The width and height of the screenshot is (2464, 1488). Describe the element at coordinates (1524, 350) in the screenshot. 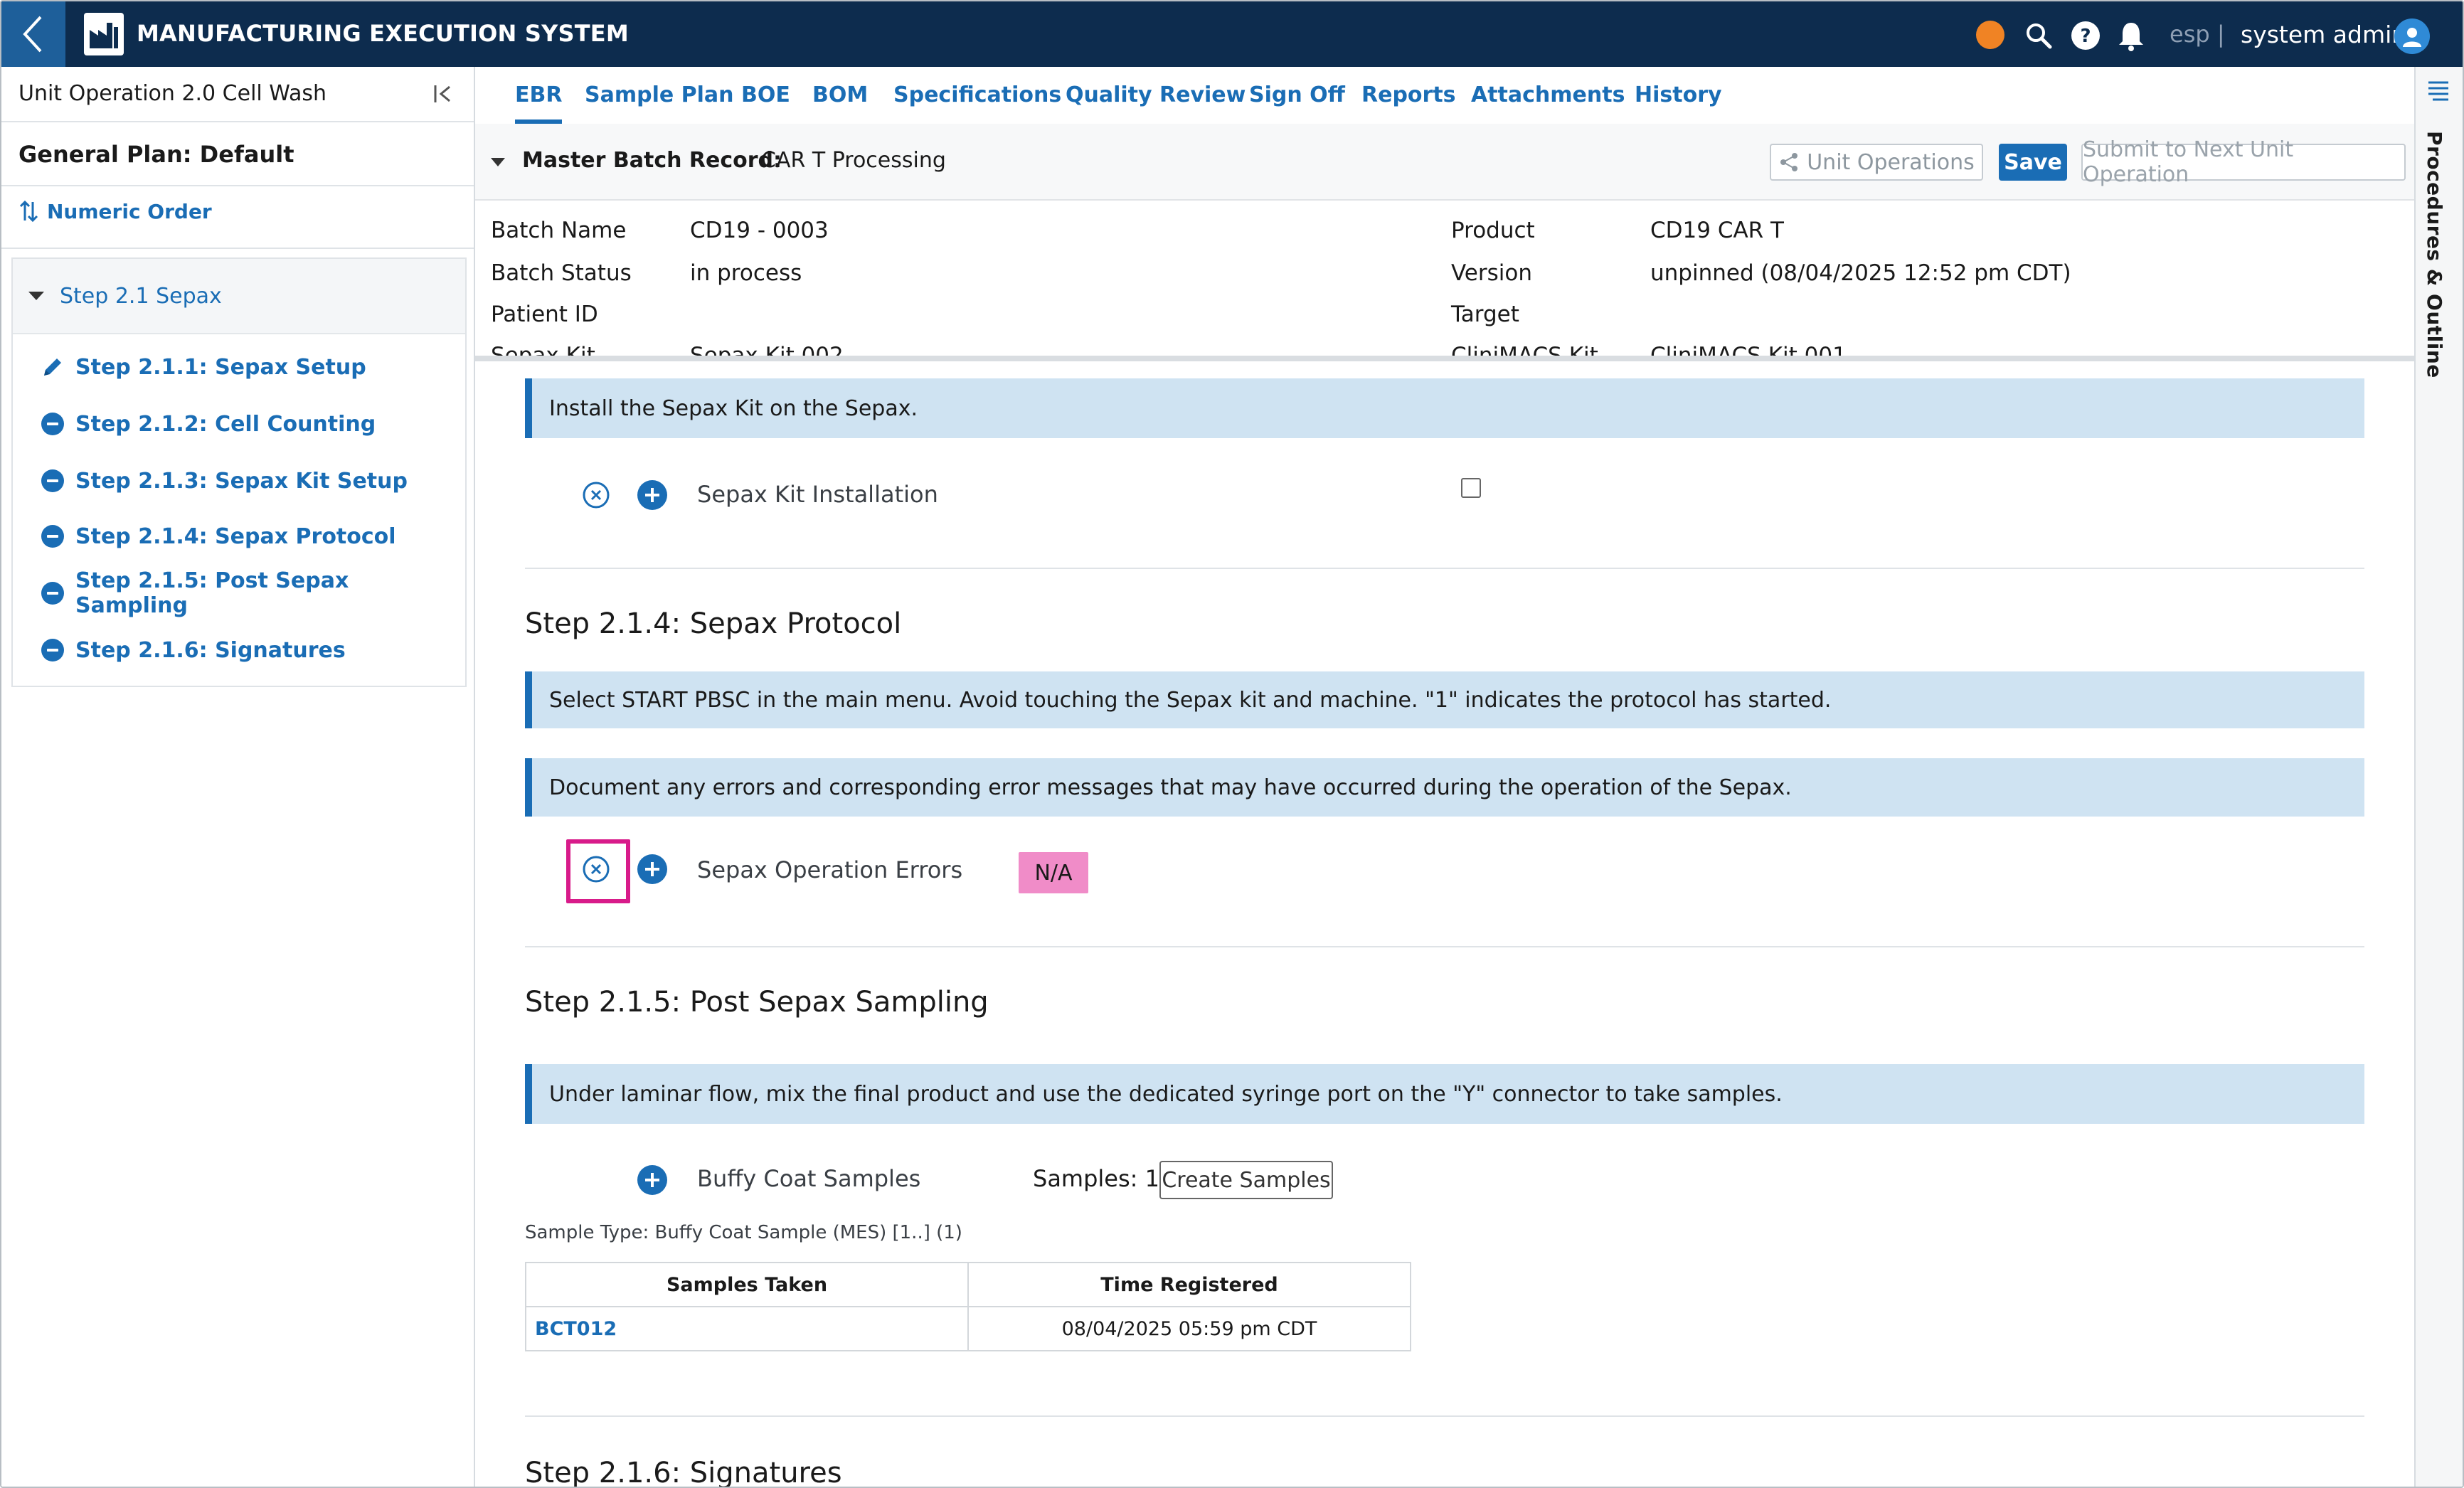

I see `field-label: CliniMACS Kit` at that location.